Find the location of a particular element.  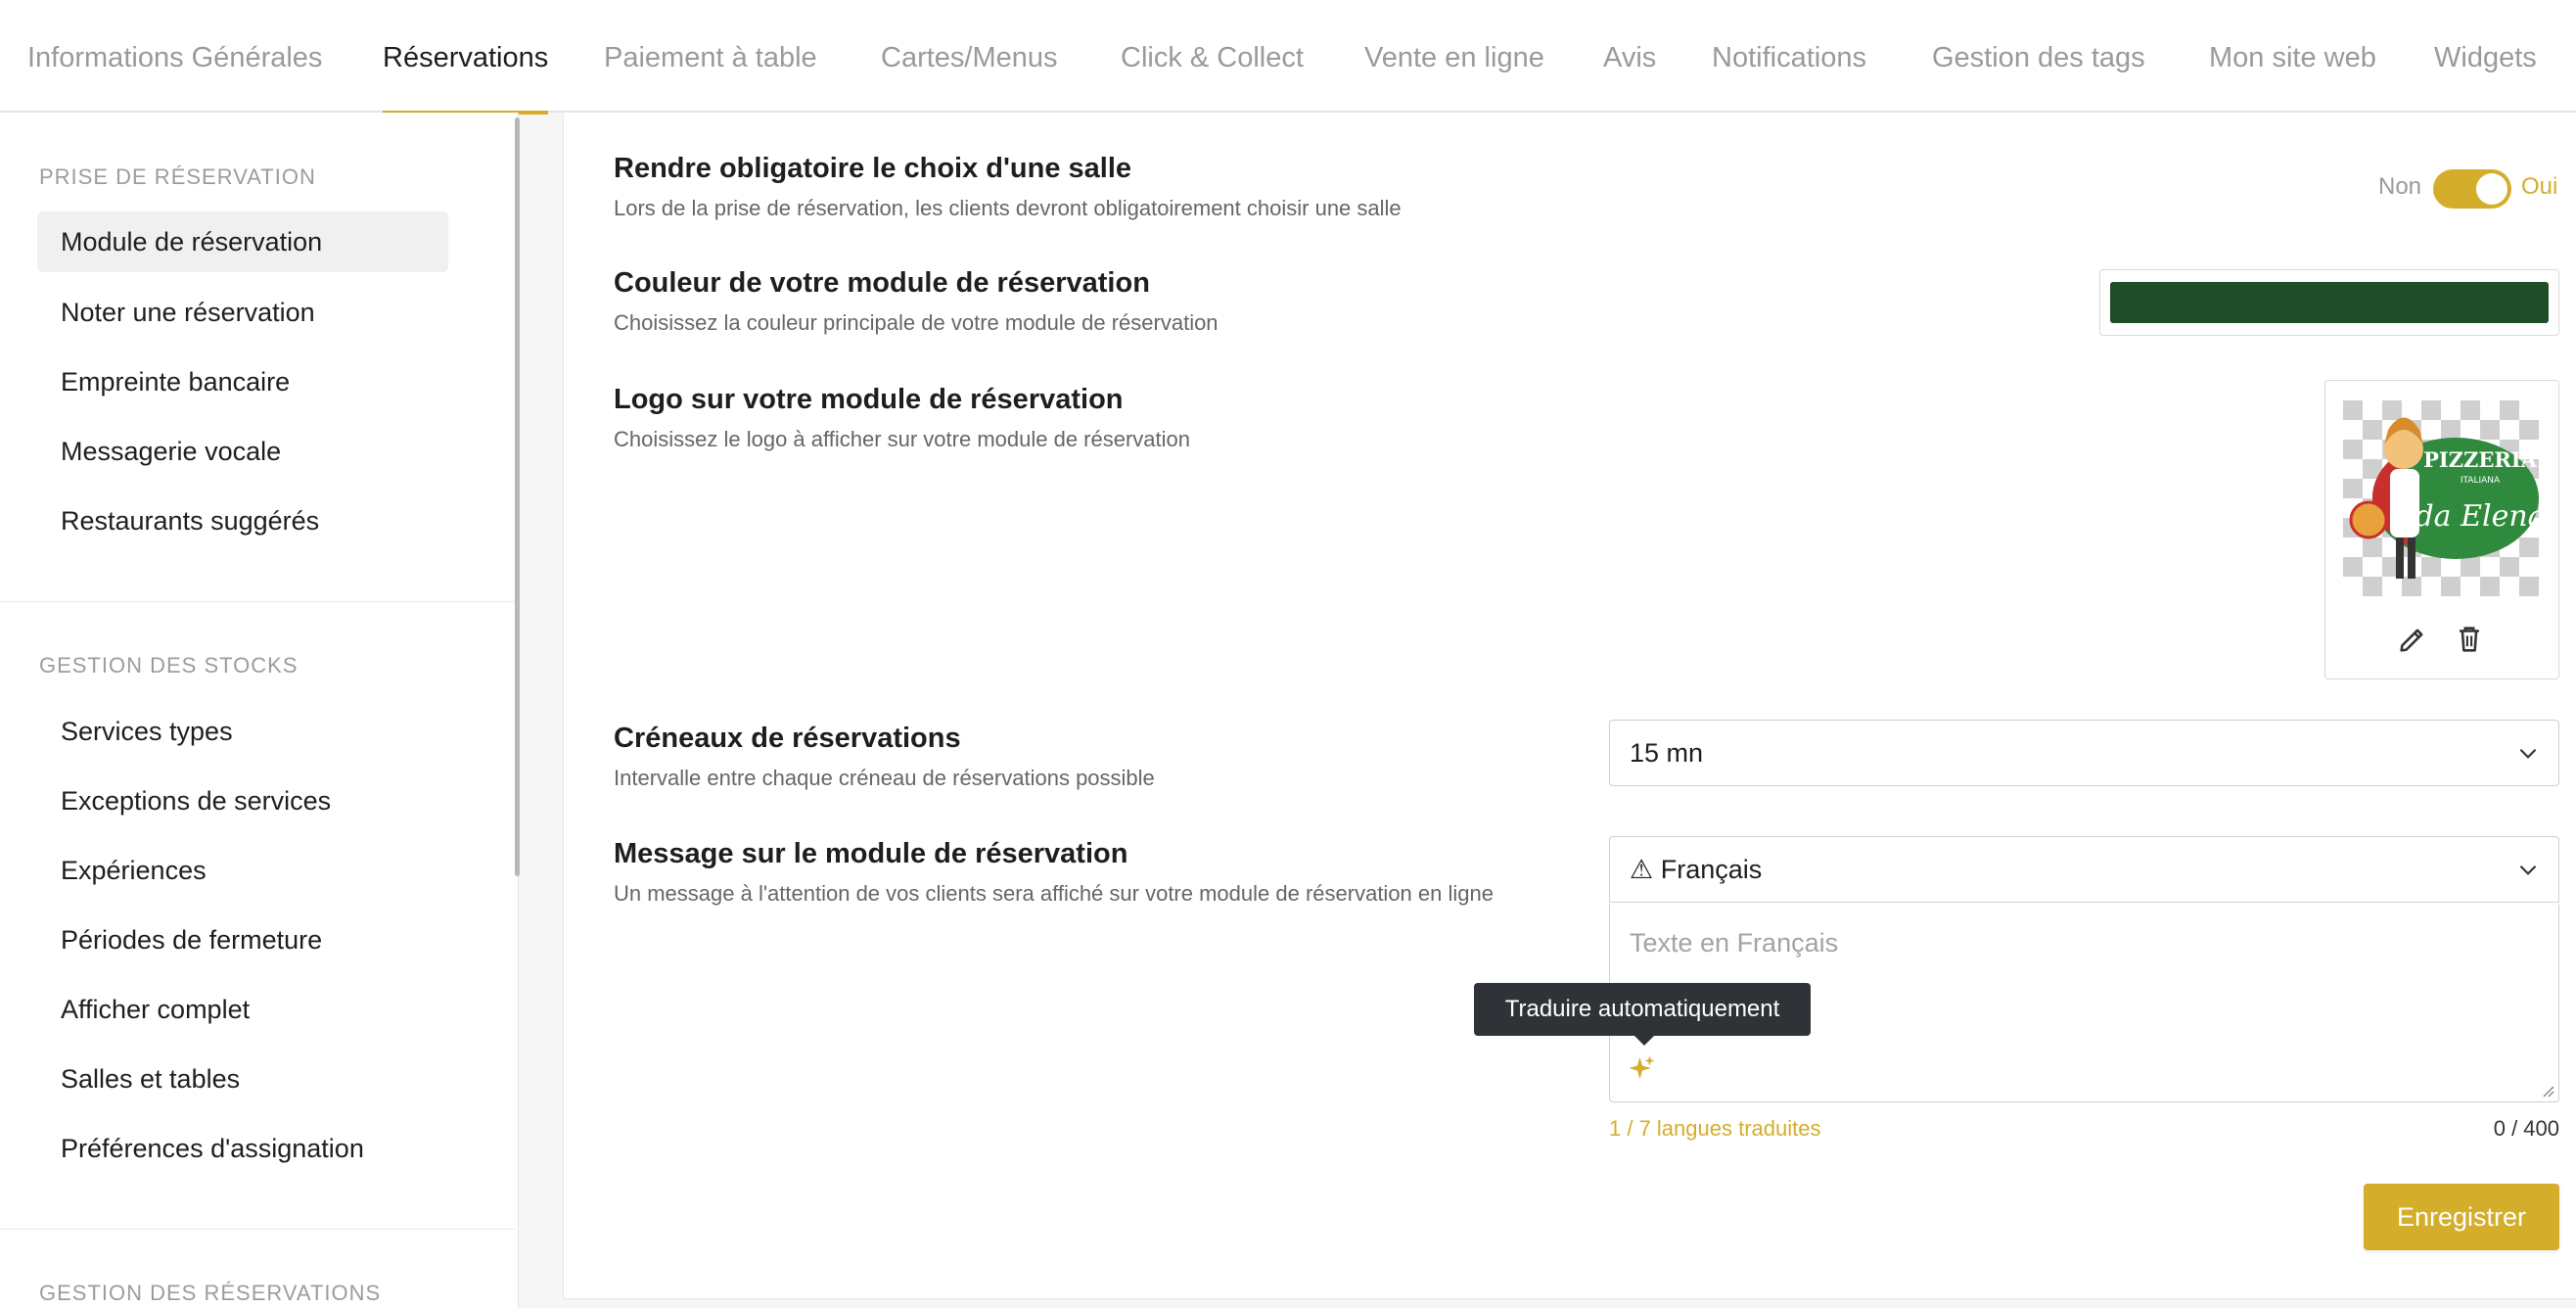

toggle-off-label: Non is located at coordinates (2400, 186).